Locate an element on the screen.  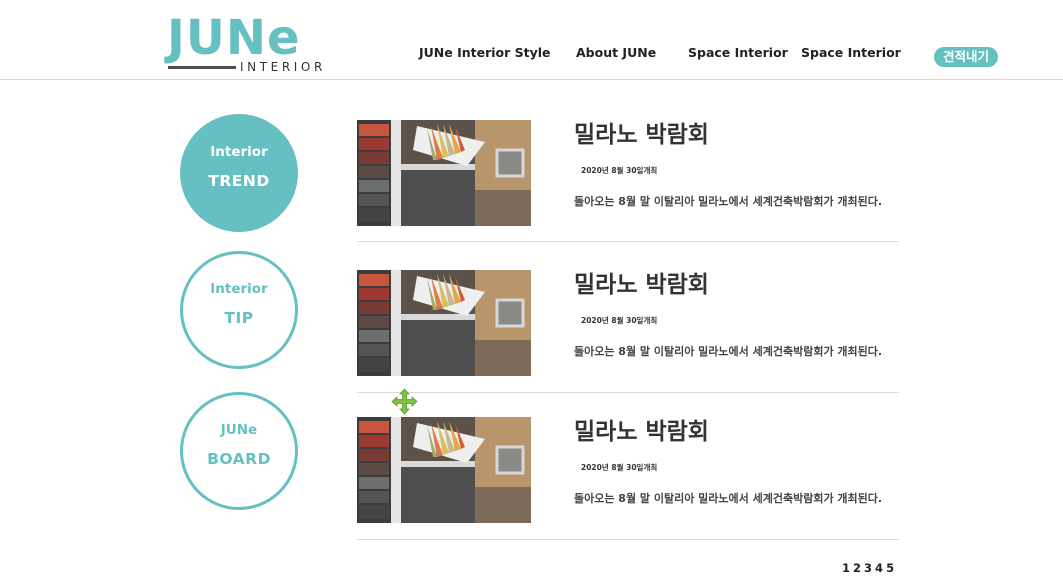
logo-sub-text: INTERIOR is located at coordinates (283, 67).